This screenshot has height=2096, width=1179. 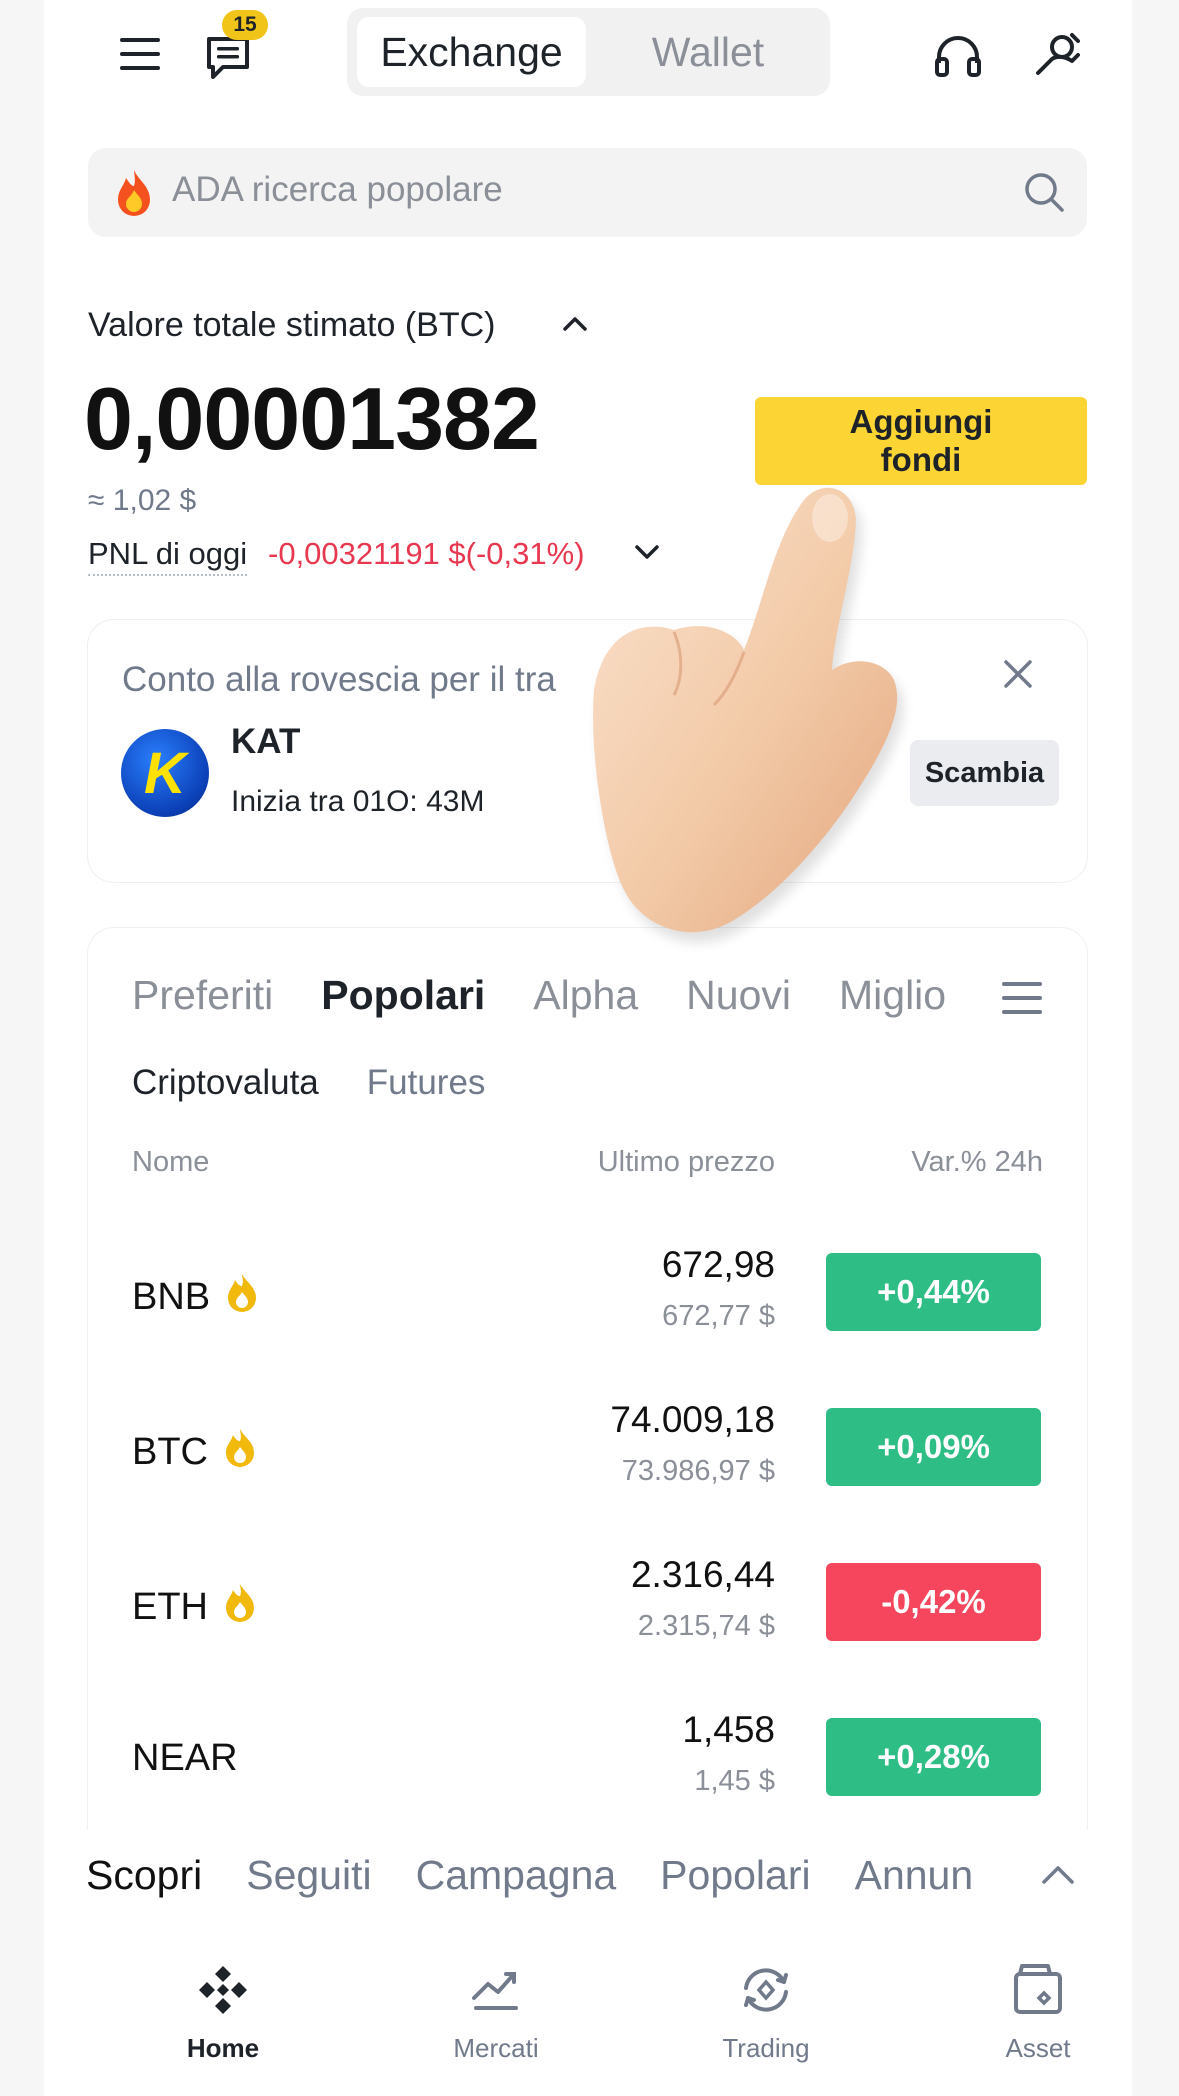 I want to click on discover-tab-scopri: Scopri, so click(x=144, y=1875).